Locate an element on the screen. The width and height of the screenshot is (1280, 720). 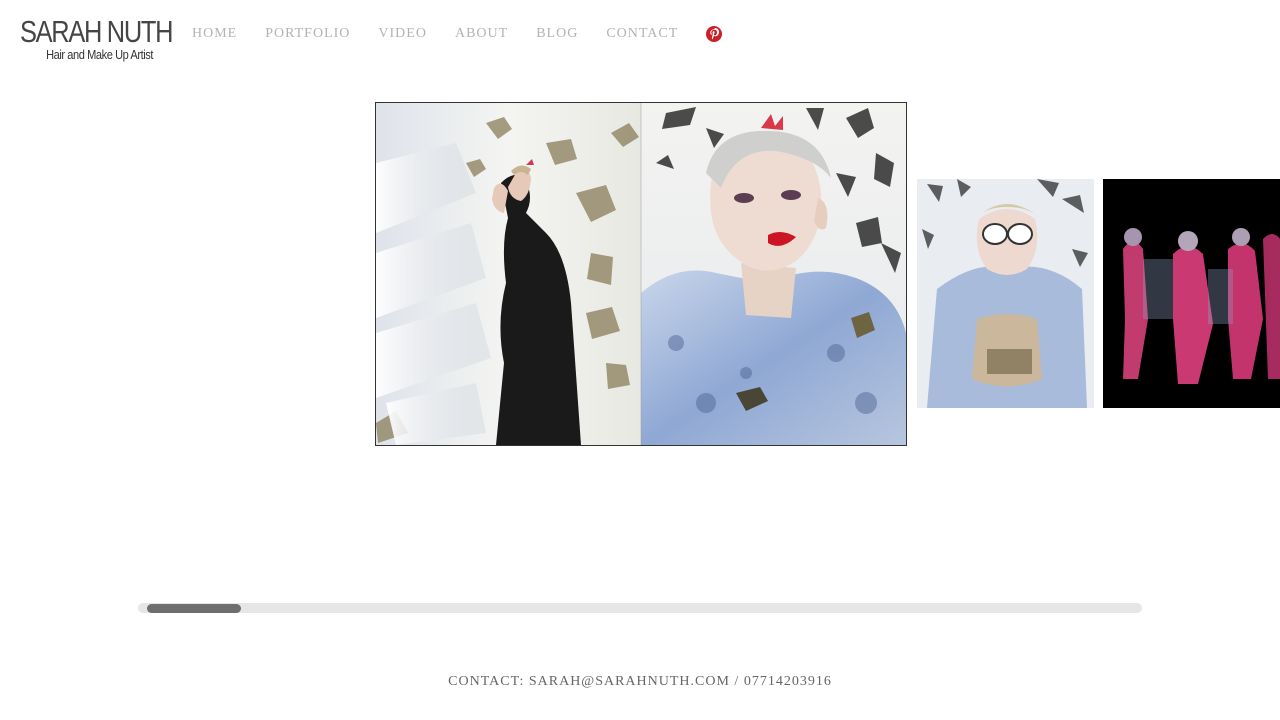
main-nav: HOME PORTFOLIO VIDEO ABOUT BLOG CONTACT is located at coordinates (457, 34).